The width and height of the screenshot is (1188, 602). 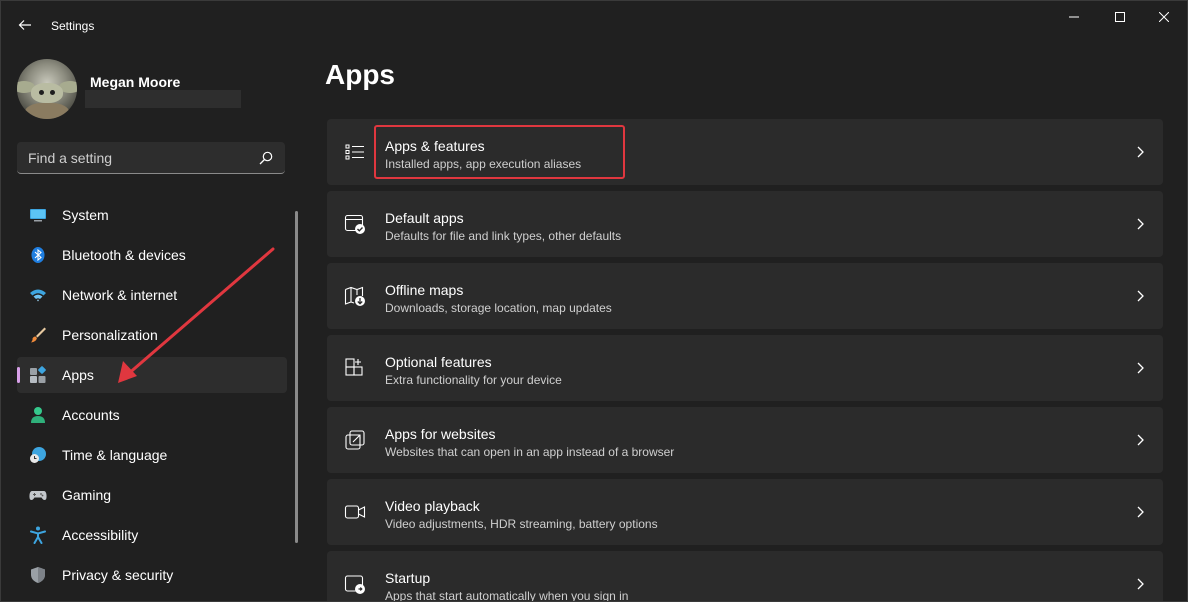 I want to click on minimize-icon, so click(x=1074, y=17).